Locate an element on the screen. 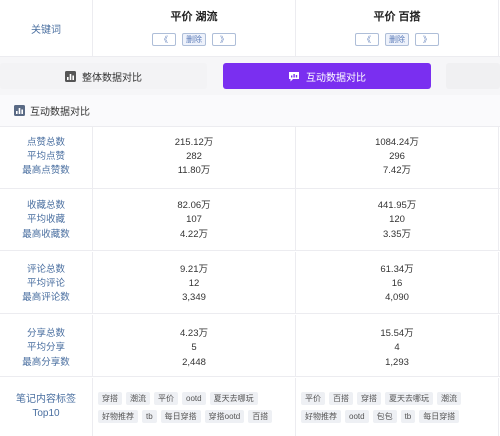  metric-value: 82.06万 is located at coordinates (194, 205).